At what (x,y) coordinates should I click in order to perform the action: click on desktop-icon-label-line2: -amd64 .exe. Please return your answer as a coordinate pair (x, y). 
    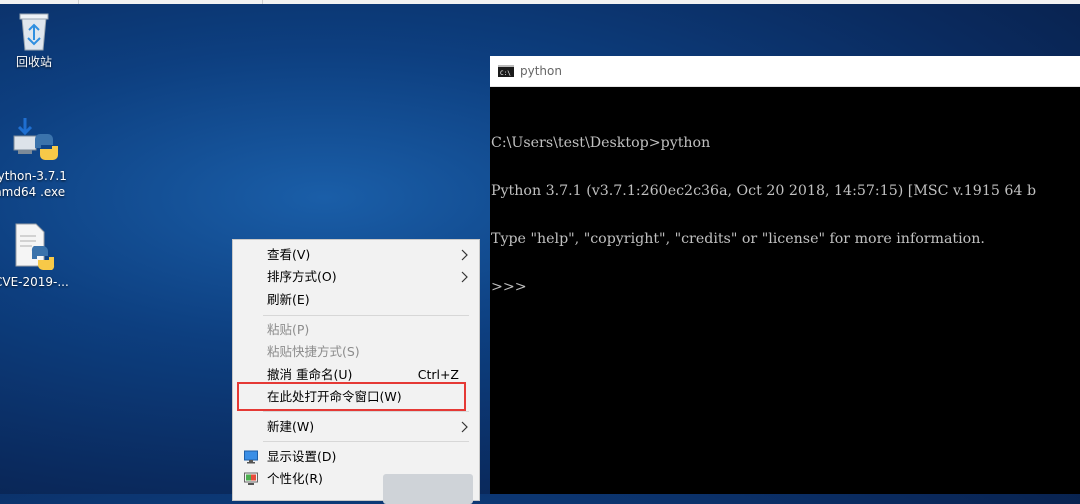
    Looking at the image, I should click on (33, 192).